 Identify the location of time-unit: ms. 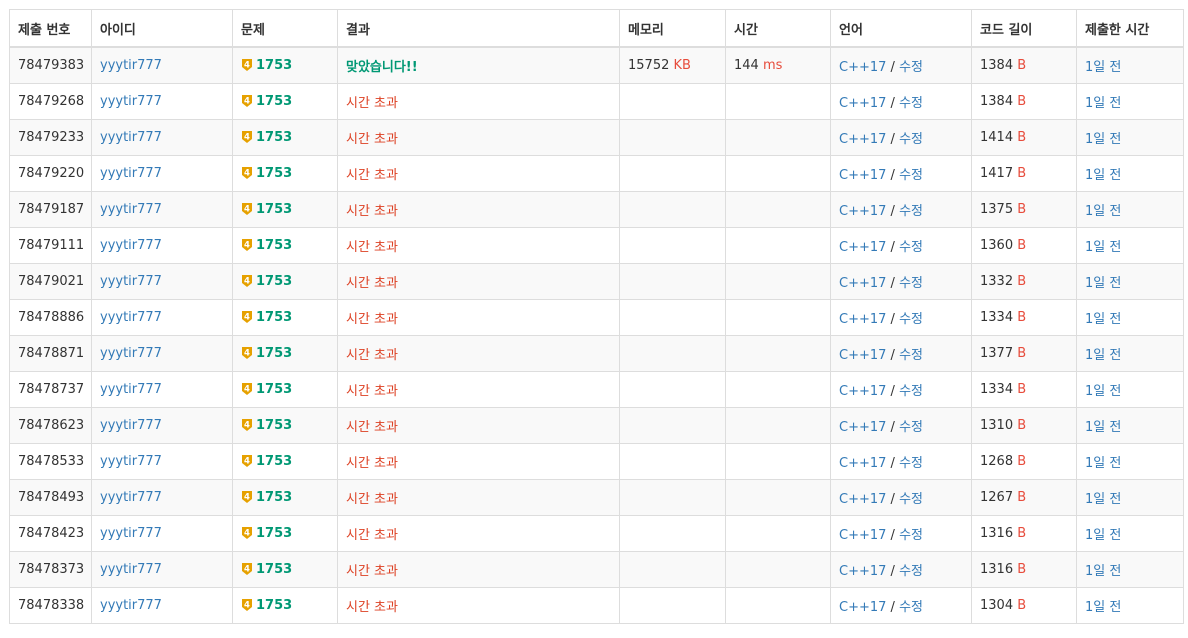
(772, 65).